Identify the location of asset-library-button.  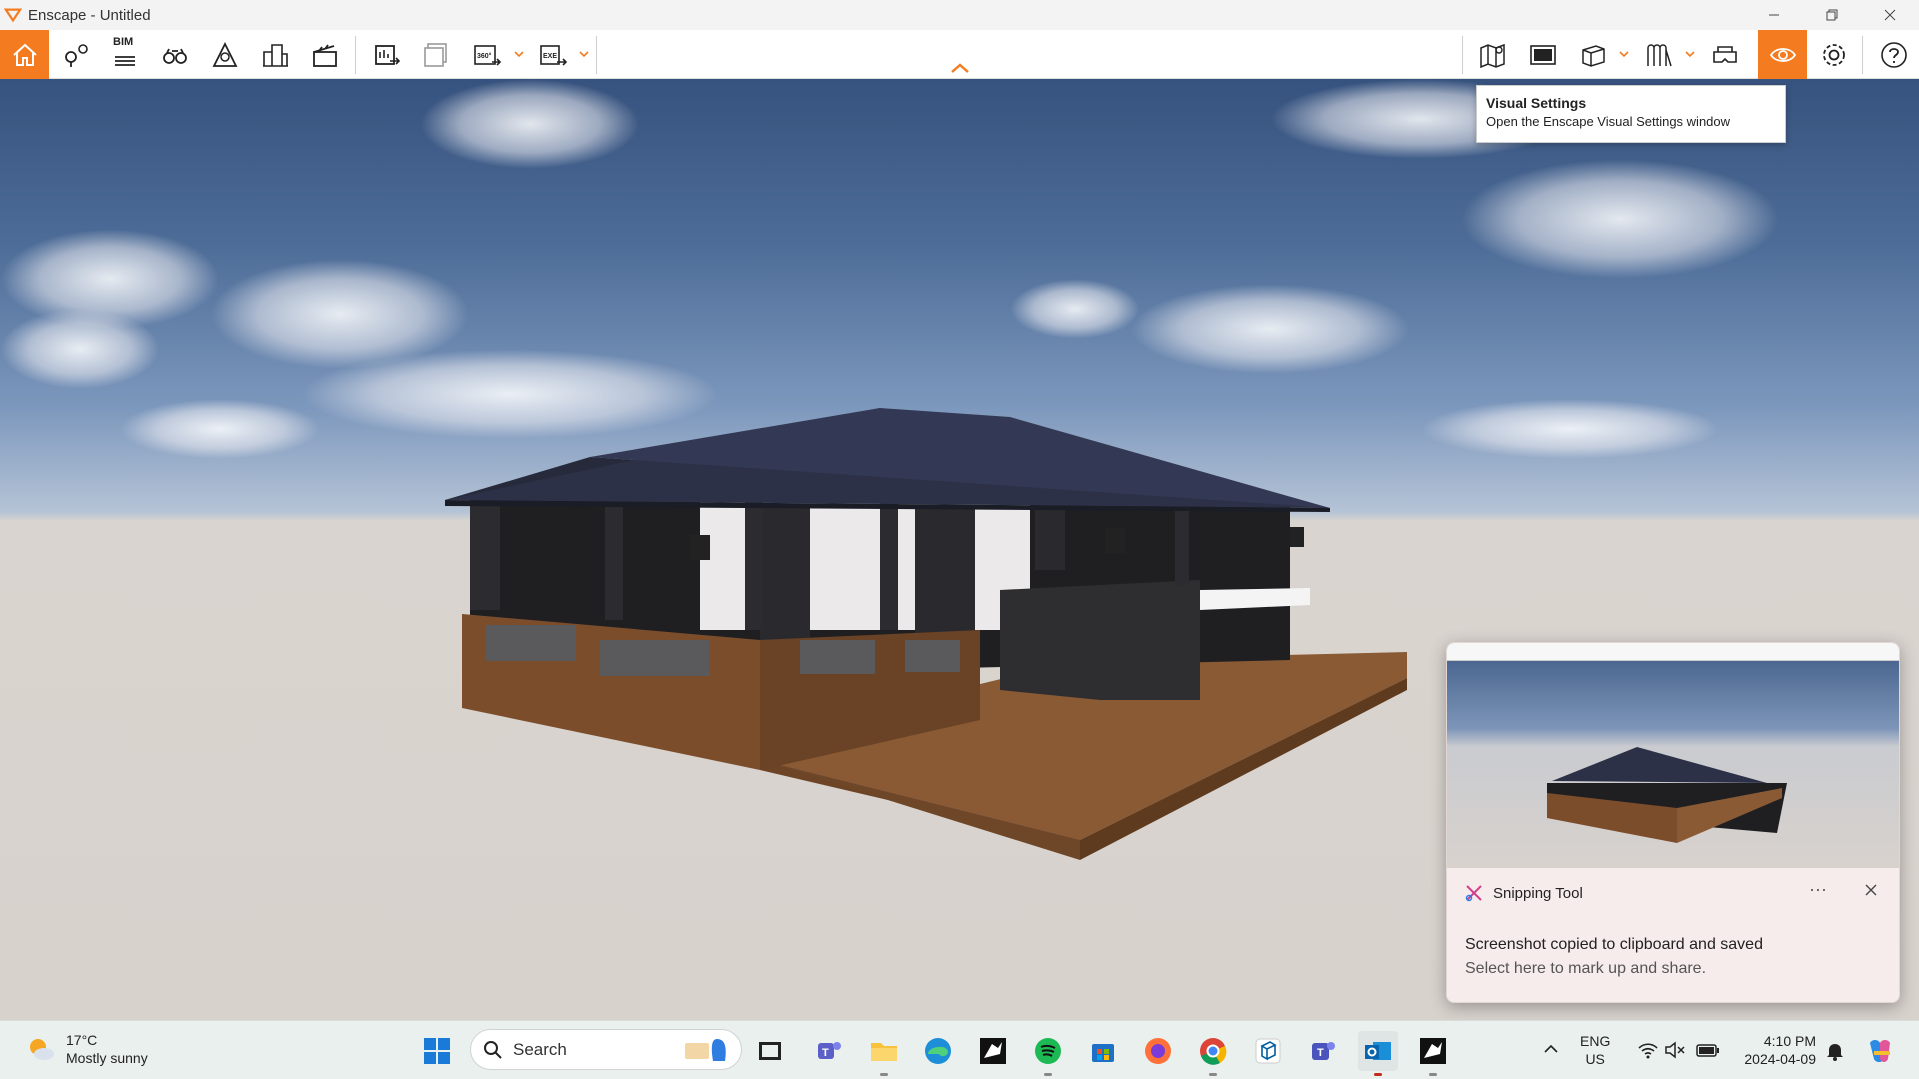
(1592, 54).